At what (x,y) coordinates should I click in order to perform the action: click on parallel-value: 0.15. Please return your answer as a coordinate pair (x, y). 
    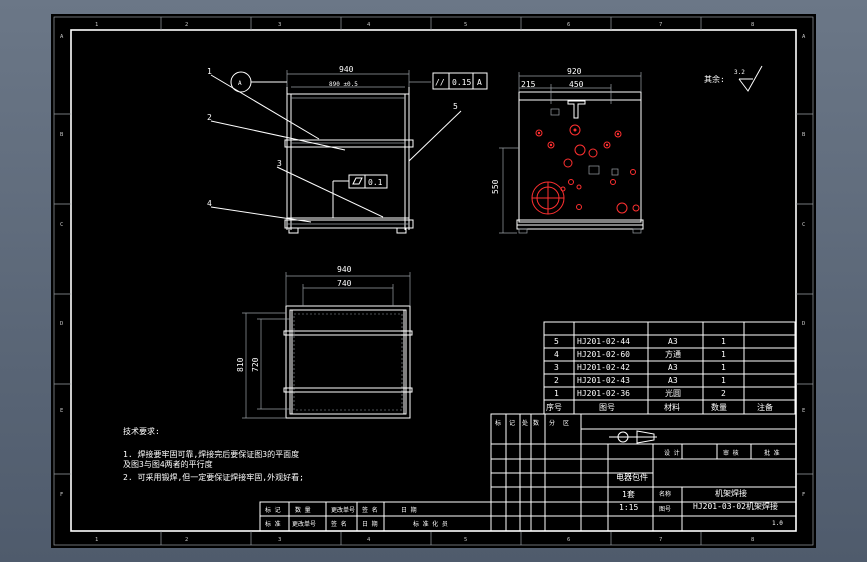
    Looking at the image, I should click on (461, 82).